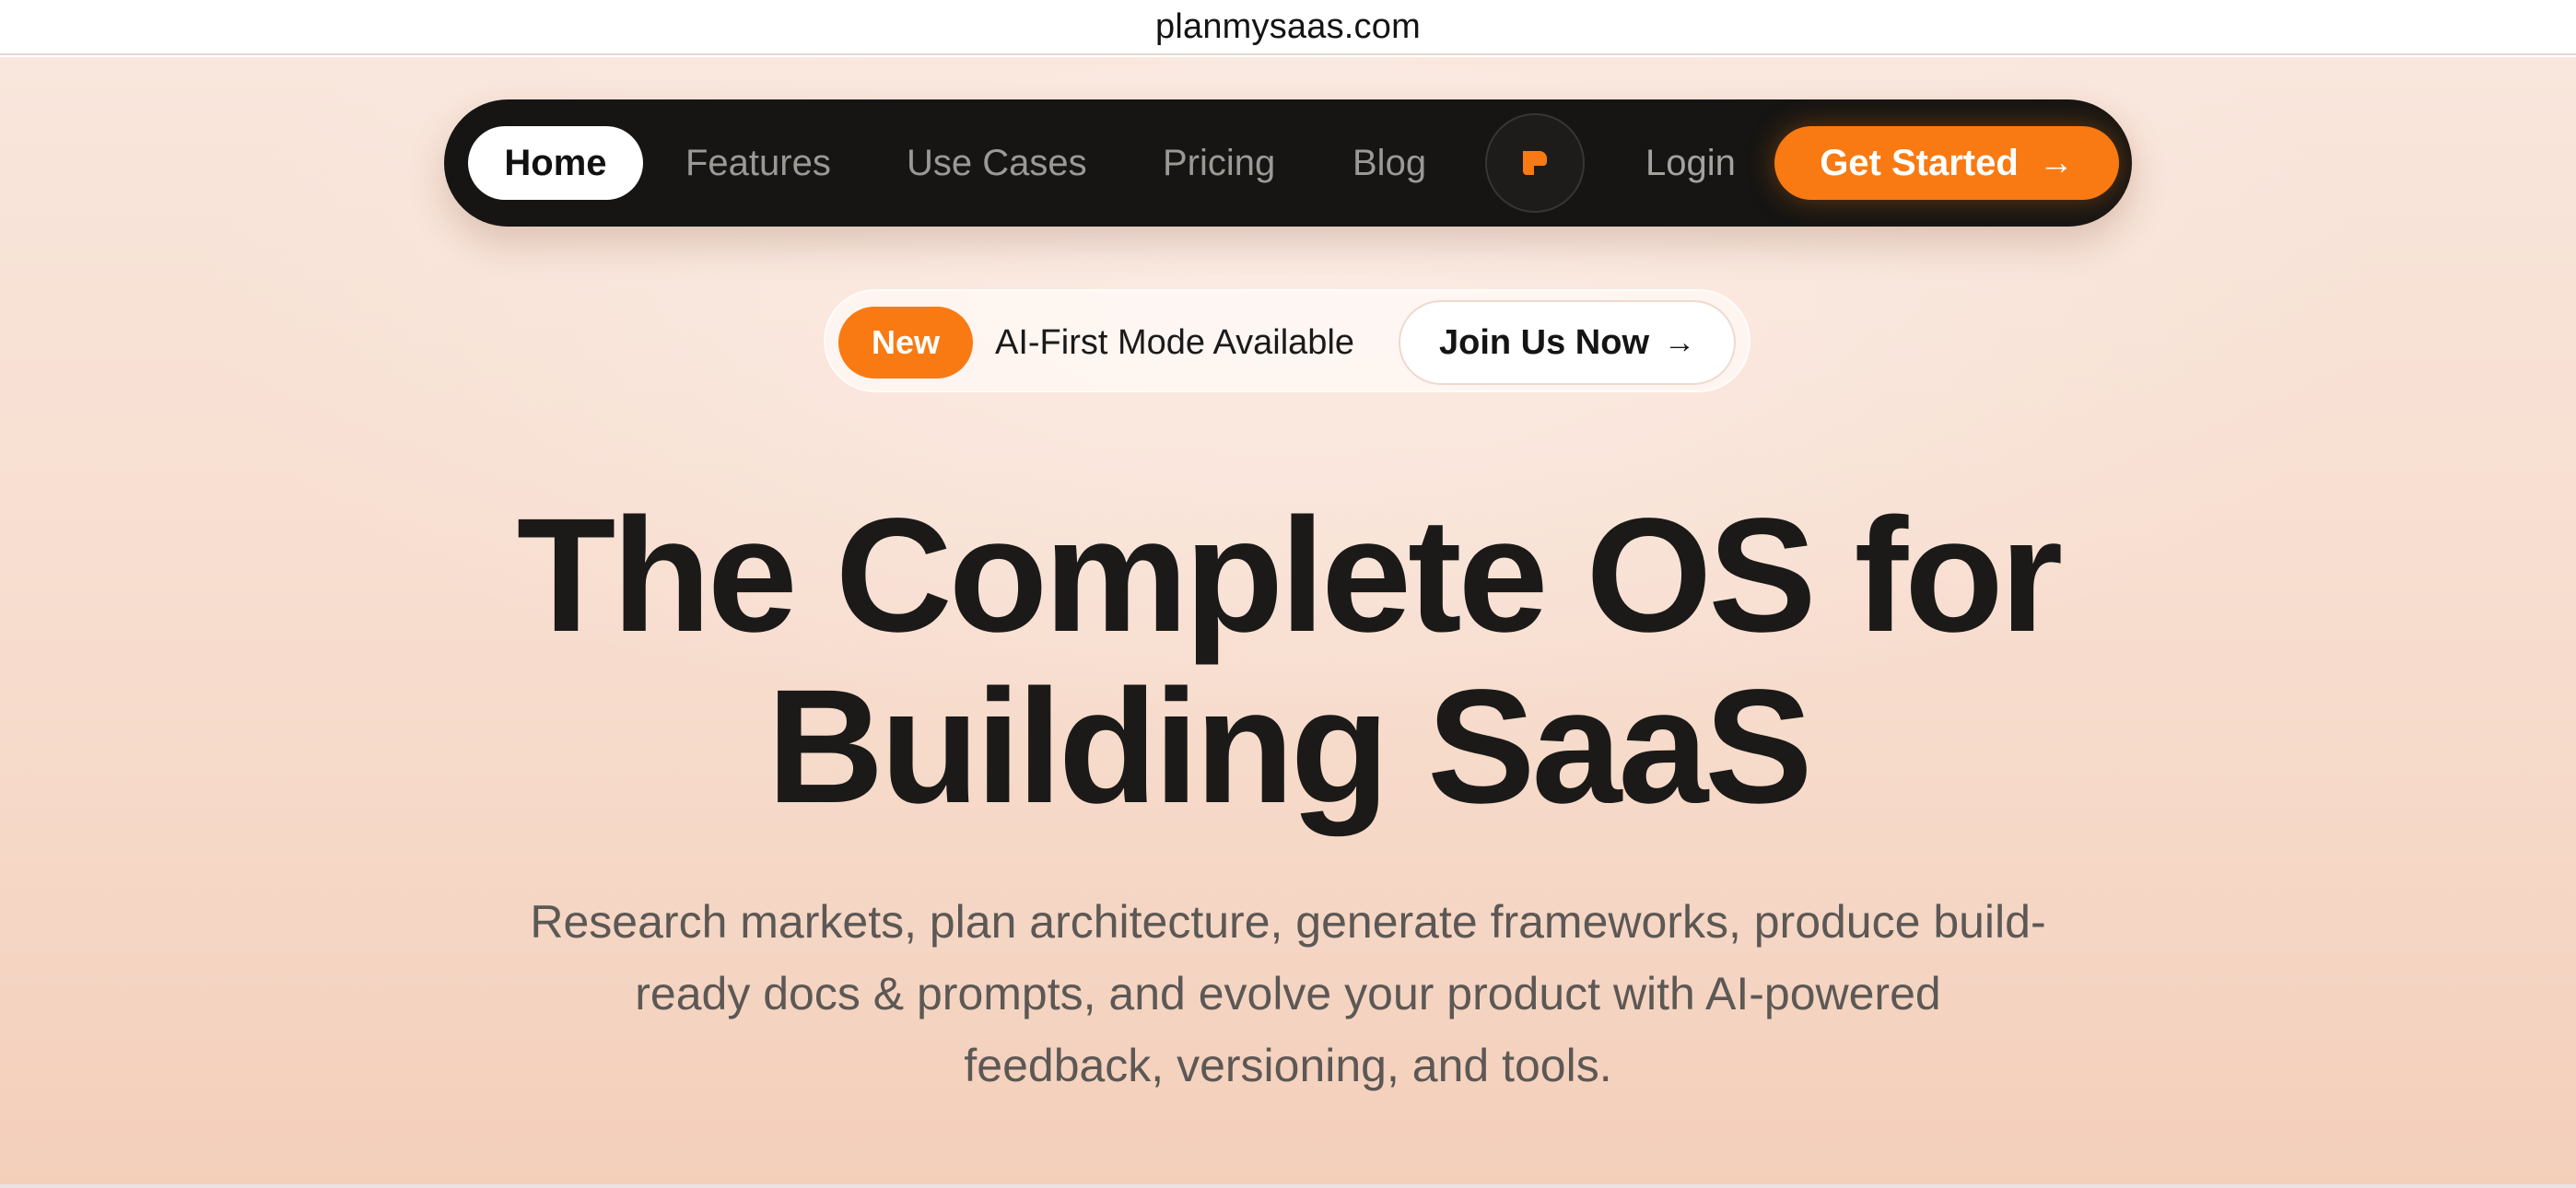 This screenshot has width=2576, height=1188. Describe the element at coordinates (1288, 1065) in the screenshot. I see `hero-subtitle-line-3: feedback, versioning, and tools.` at that location.